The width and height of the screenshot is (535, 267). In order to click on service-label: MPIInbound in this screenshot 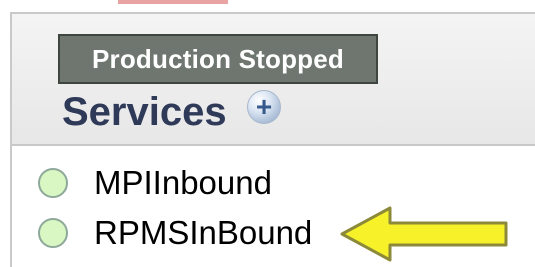, I will do `click(183, 183)`.